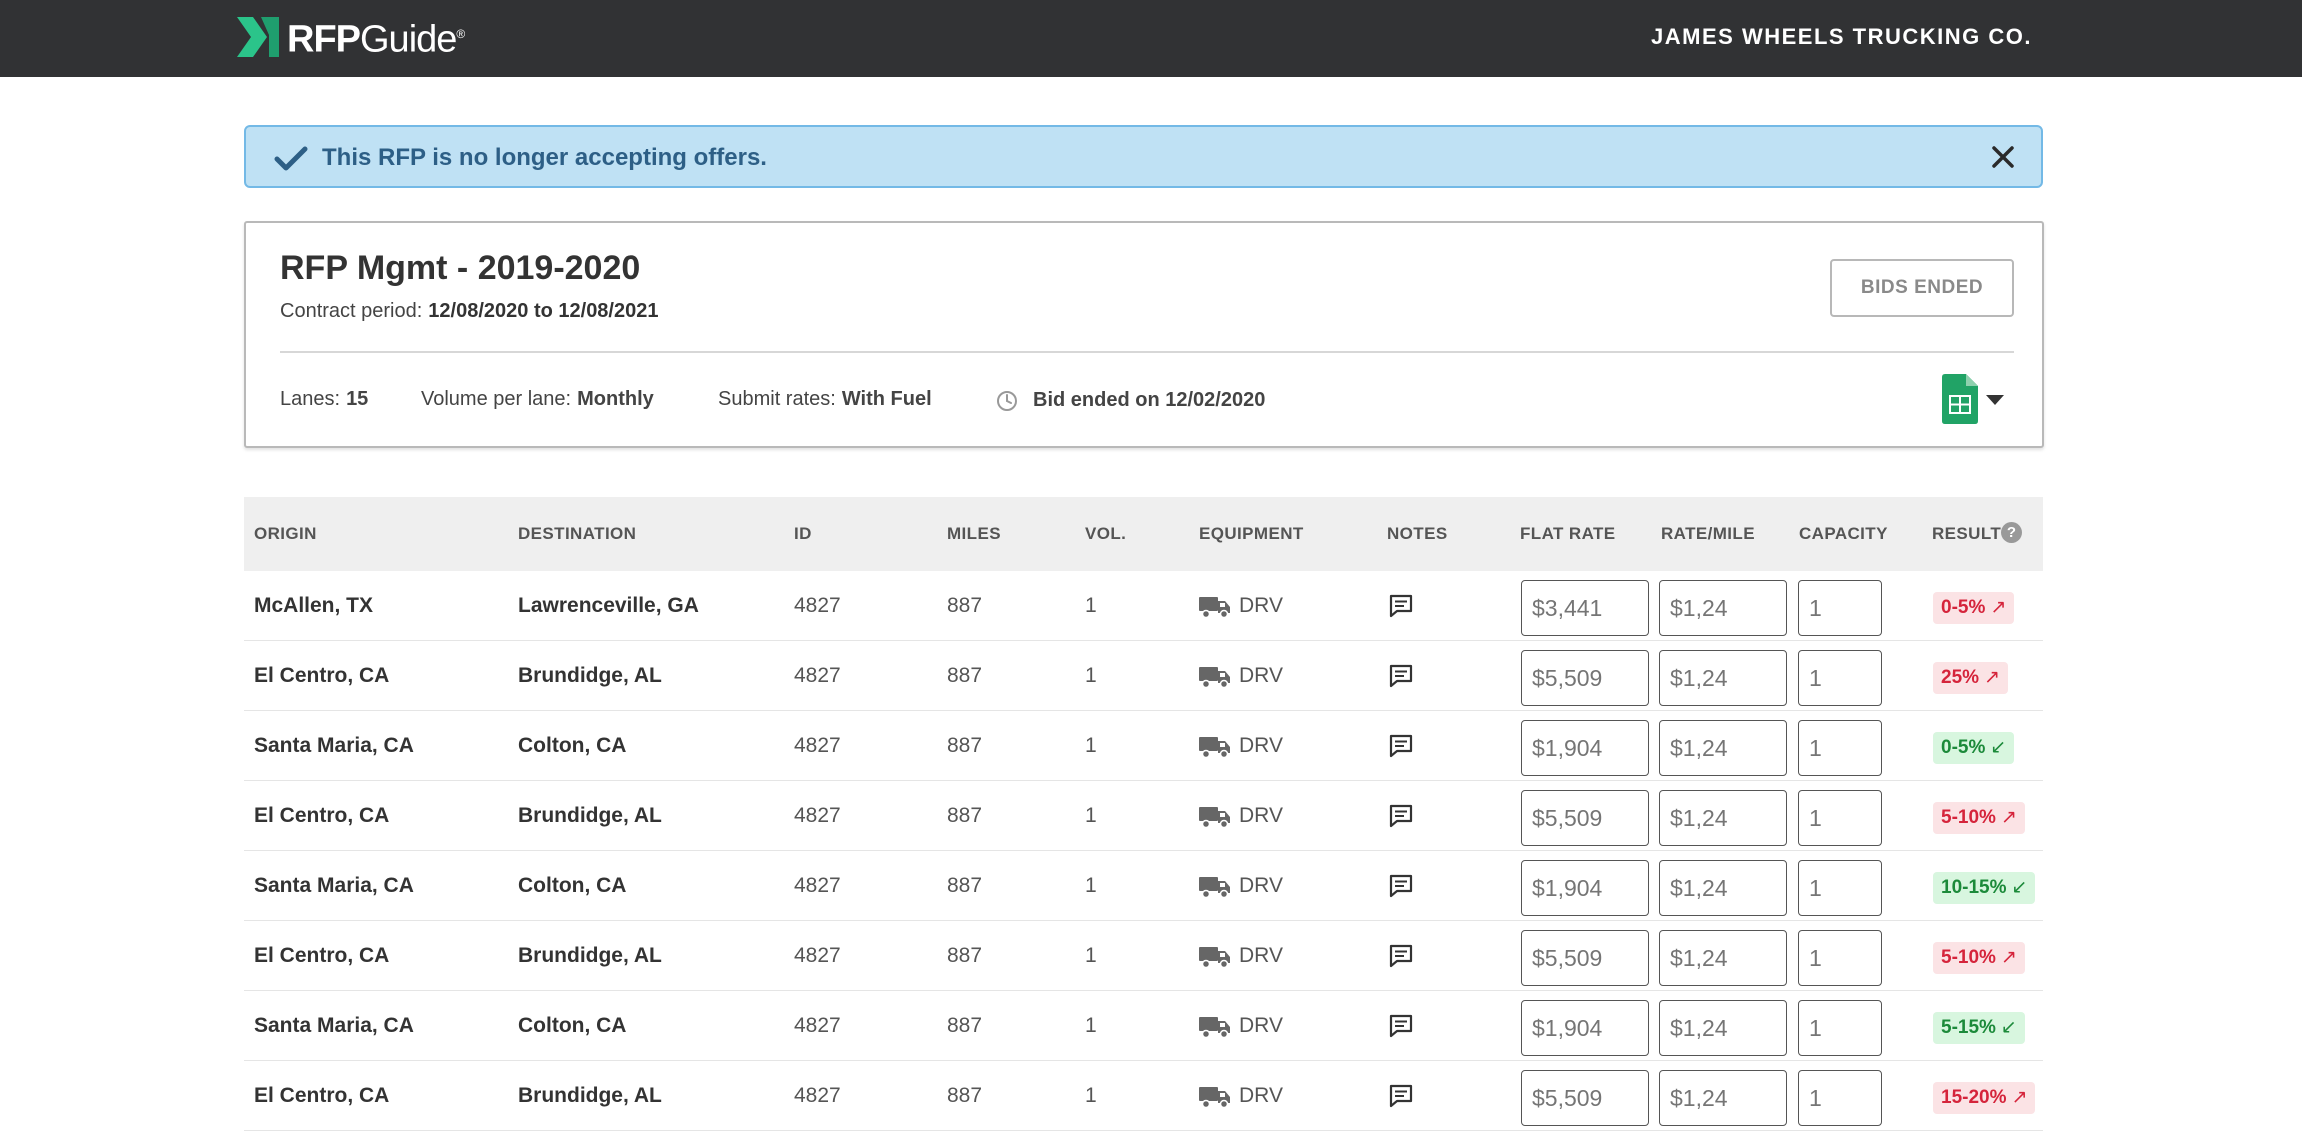 The image size is (2302, 1137). Describe the element at coordinates (376, 39) in the screenshot. I see `logo-wordmark: RFPGuide®` at that location.